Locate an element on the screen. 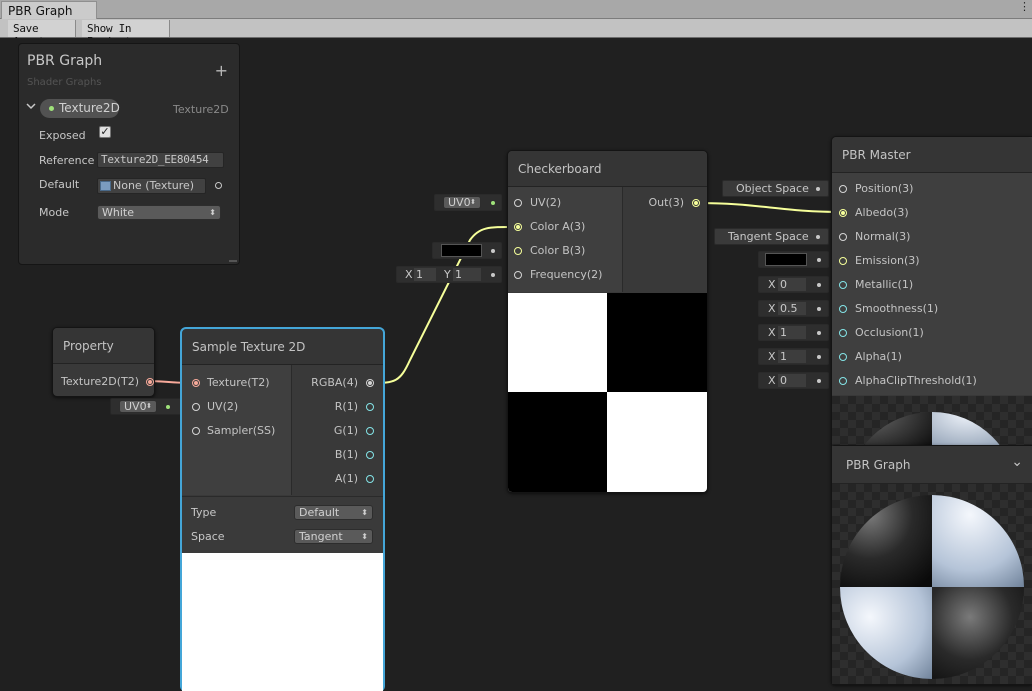 The height and width of the screenshot is (691, 1032). sample-uv-dropdown: UV0 ⬍ is located at coordinates (138, 406).